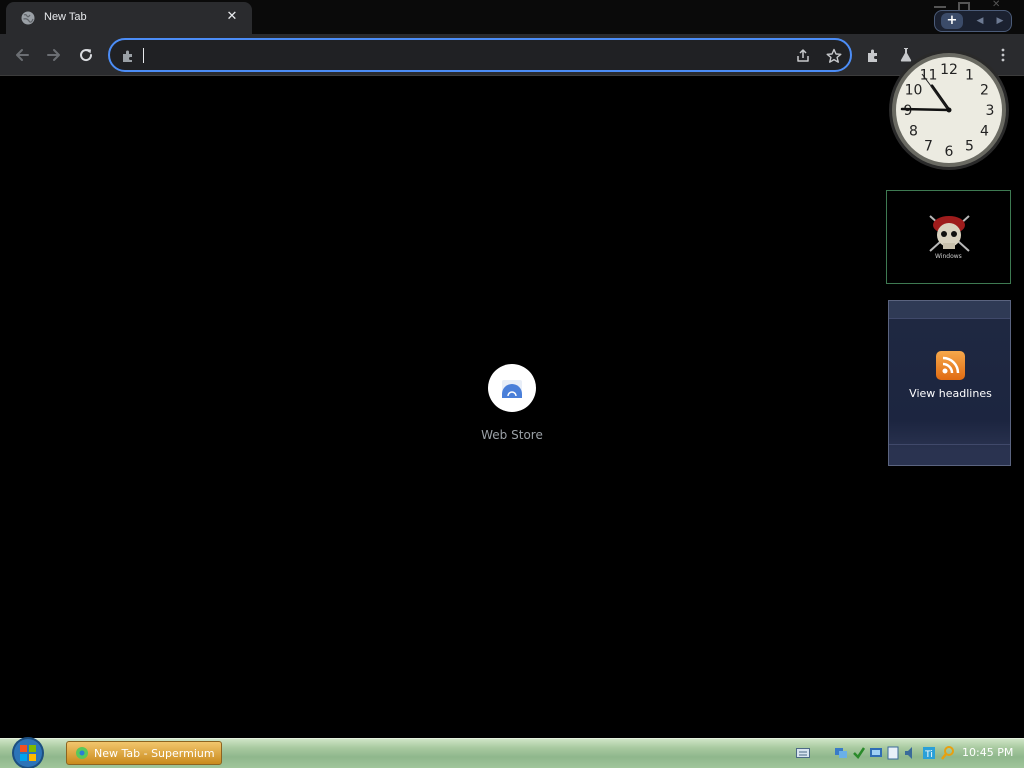 The height and width of the screenshot is (768, 1024). I want to click on windows-logo-icon, so click(28, 752).